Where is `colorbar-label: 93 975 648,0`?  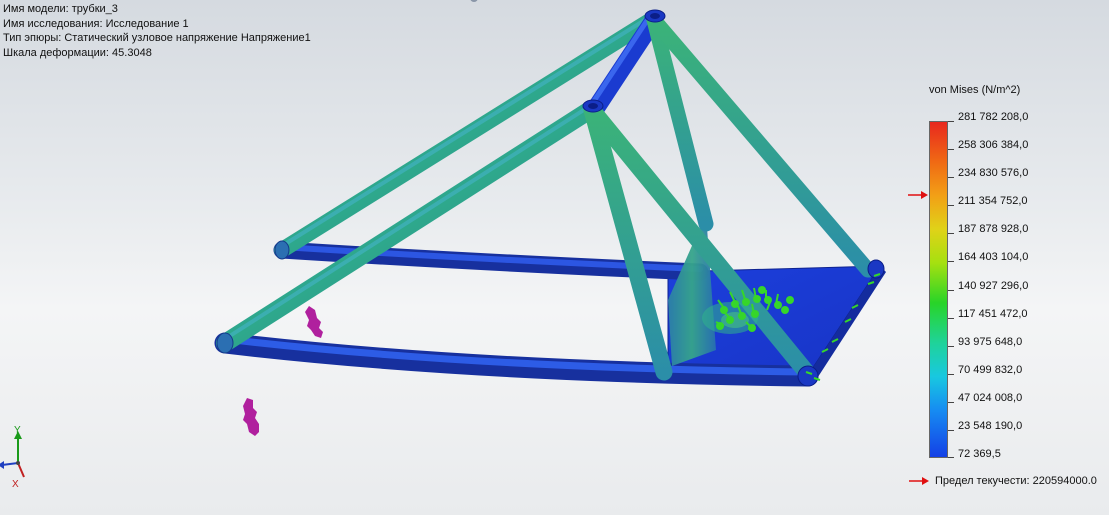 colorbar-label: 93 975 648,0 is located at coordinates (990, 341).